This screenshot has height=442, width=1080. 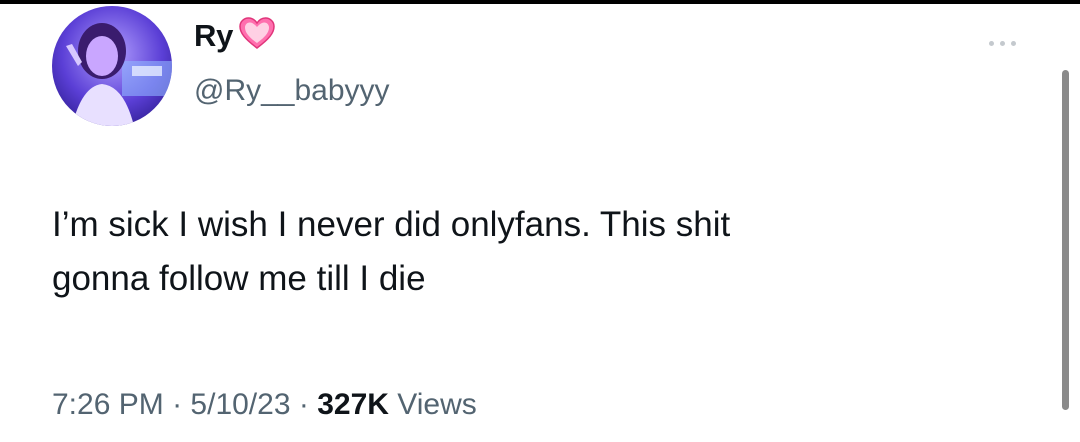 I want to click on more-options-icon, so click(x=1002, y=43).